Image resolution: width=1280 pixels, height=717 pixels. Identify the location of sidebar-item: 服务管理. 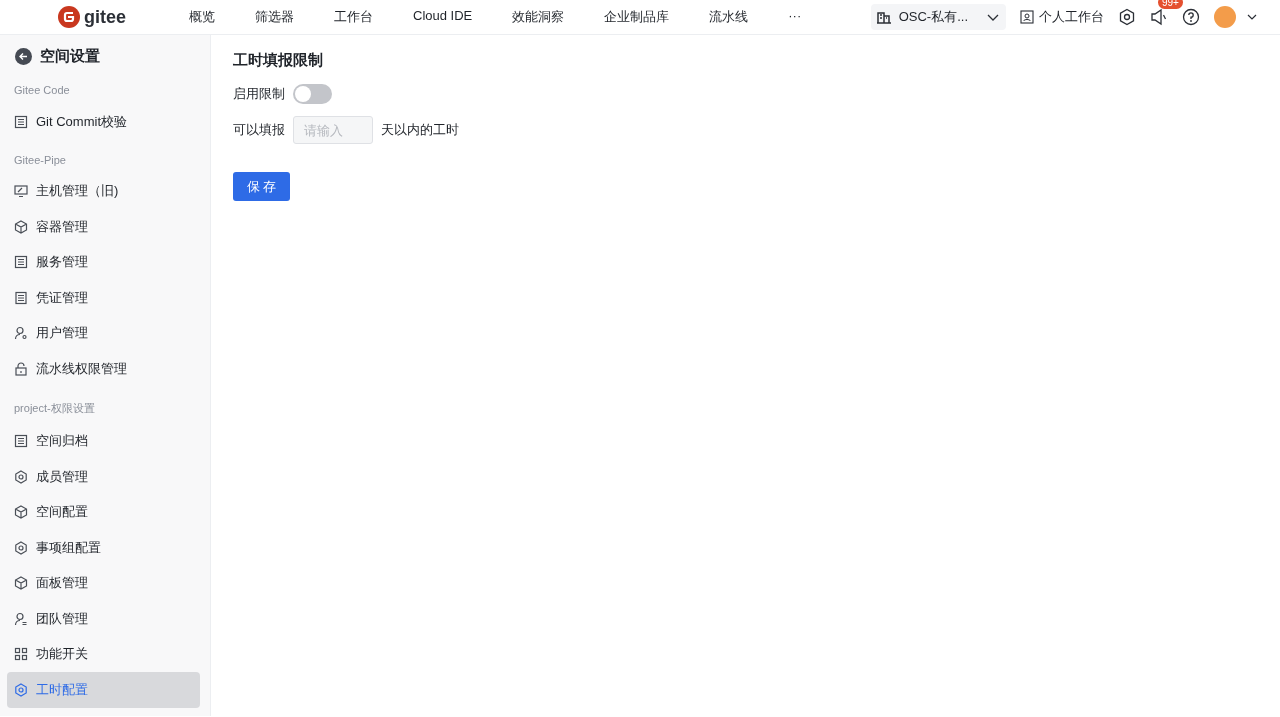
(103, 262).